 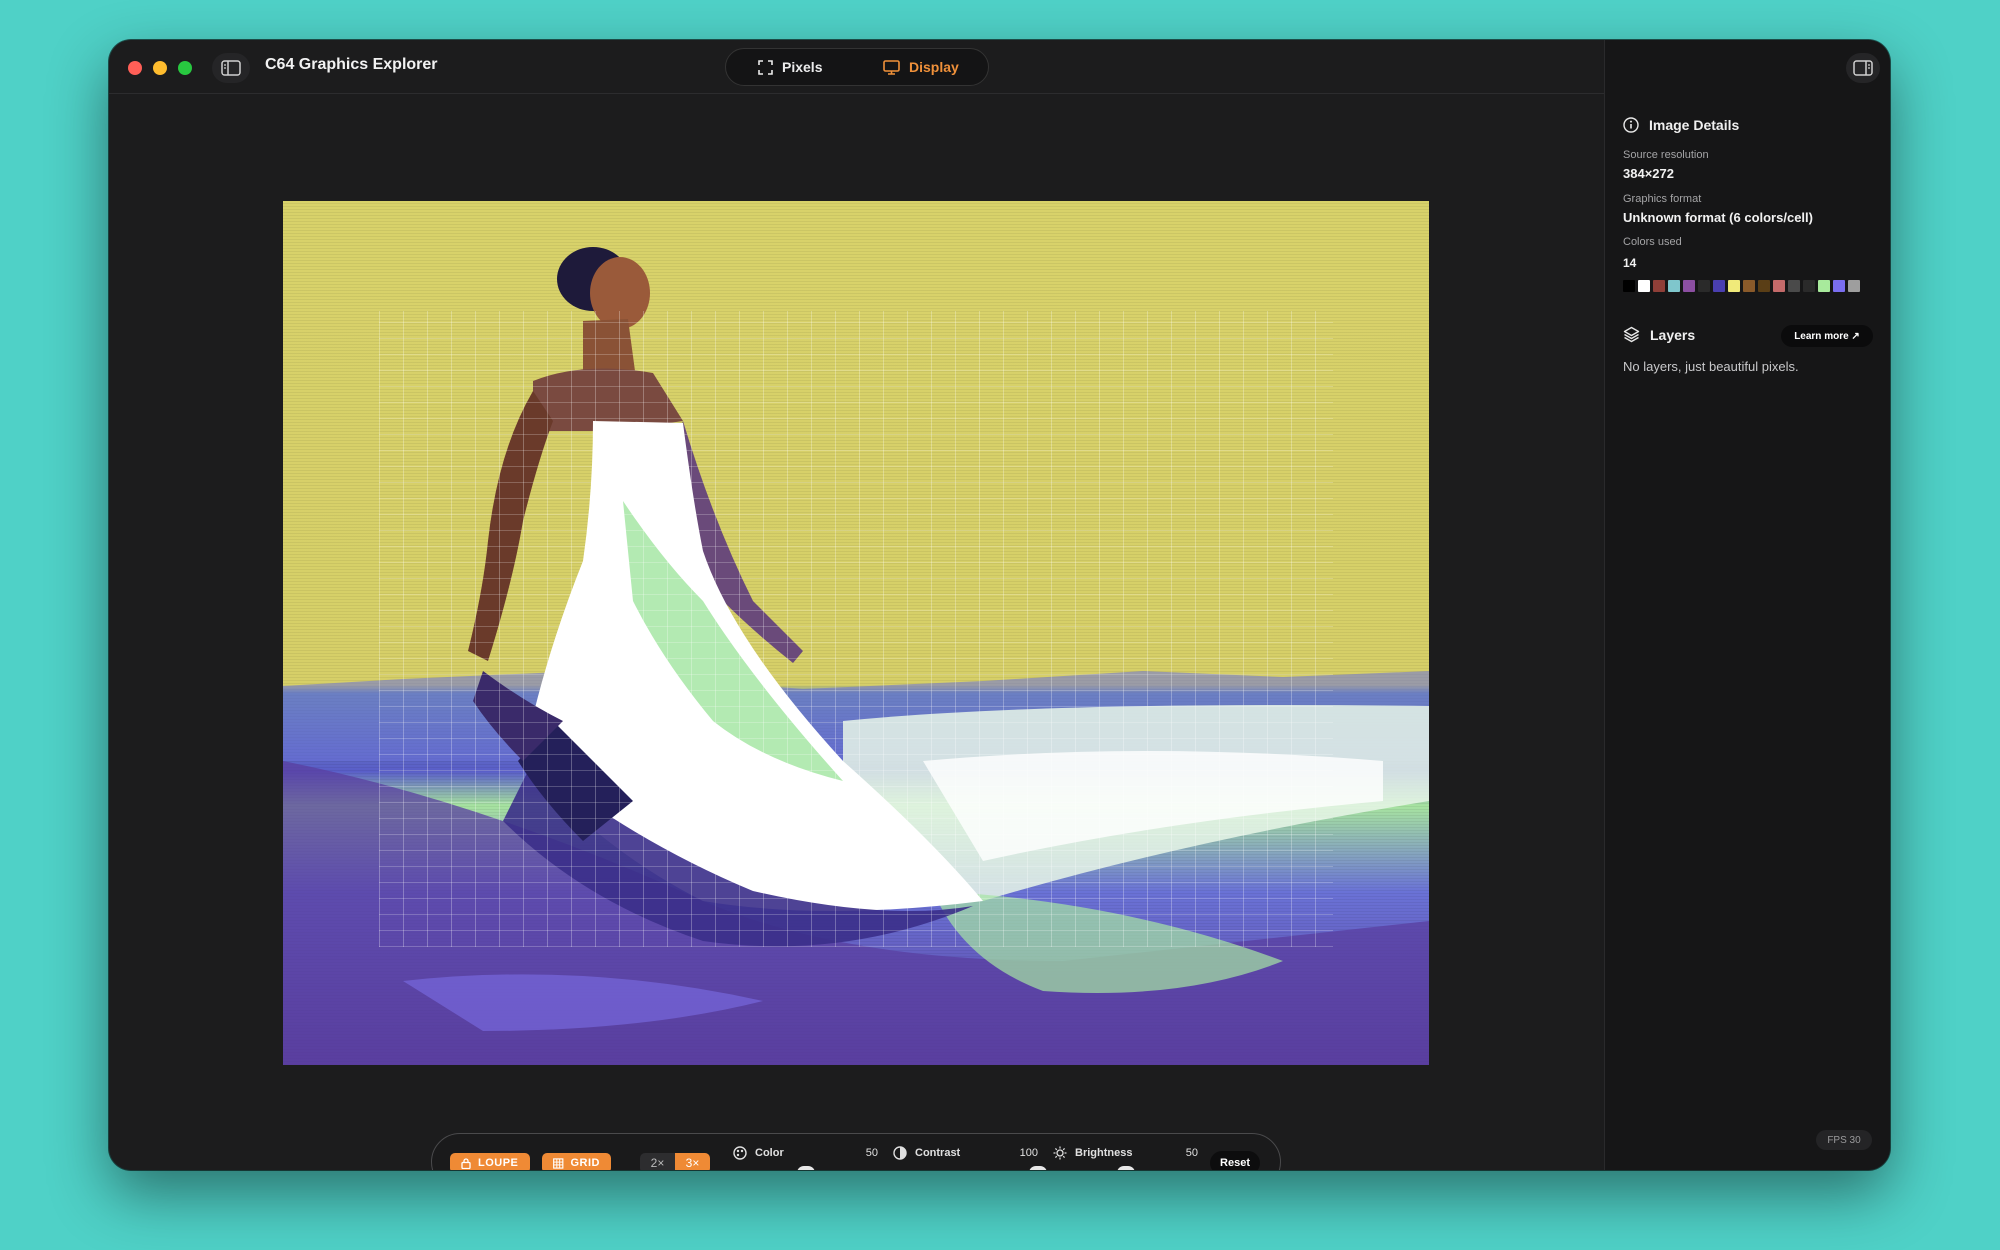 What do you see at coordinates (934, 67) in the screenshot?
I see `tab-display-label: Display` at bounding box center [934, 67].